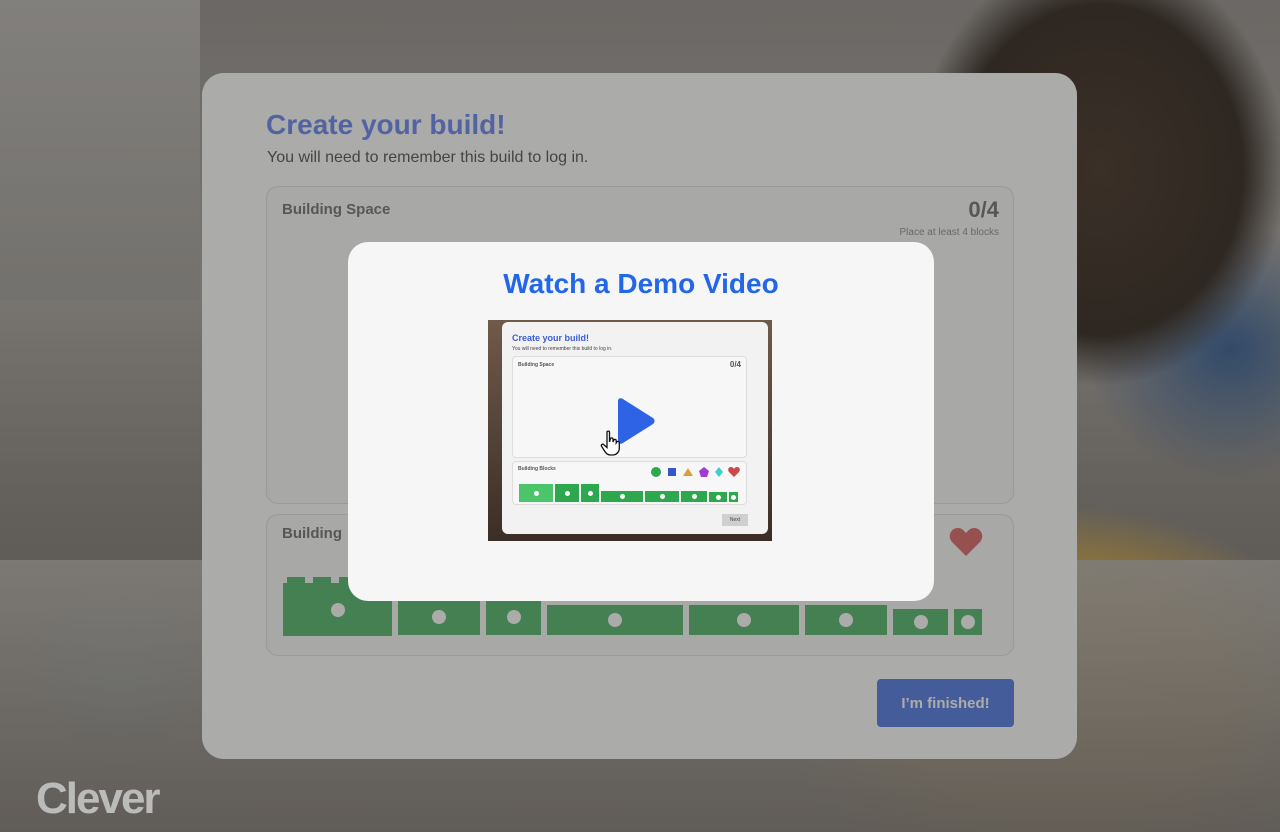  I want to click on hand-cursor-icon, so click(610, 443).